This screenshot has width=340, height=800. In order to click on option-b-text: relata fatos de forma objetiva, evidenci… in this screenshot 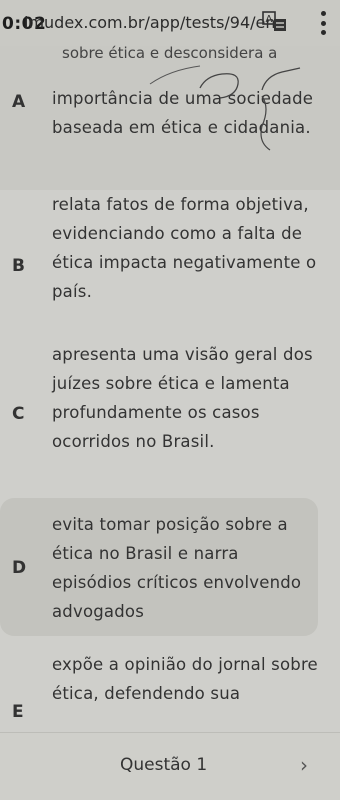, I will do `click(184, 248)`.